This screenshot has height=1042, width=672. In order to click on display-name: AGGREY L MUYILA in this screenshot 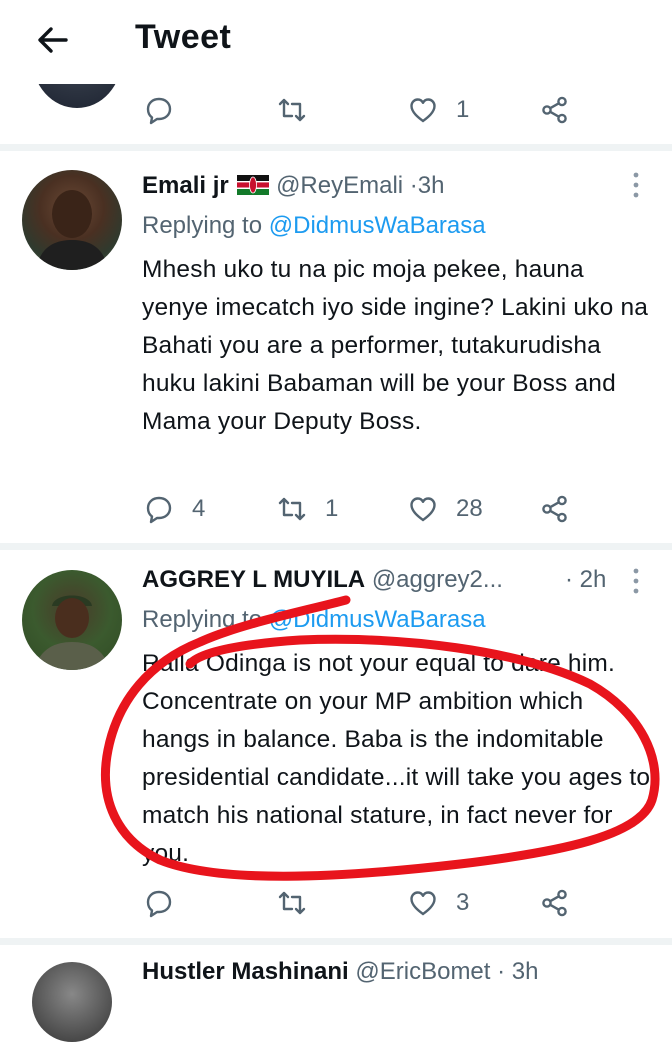, I will do `click(253, 579)`.